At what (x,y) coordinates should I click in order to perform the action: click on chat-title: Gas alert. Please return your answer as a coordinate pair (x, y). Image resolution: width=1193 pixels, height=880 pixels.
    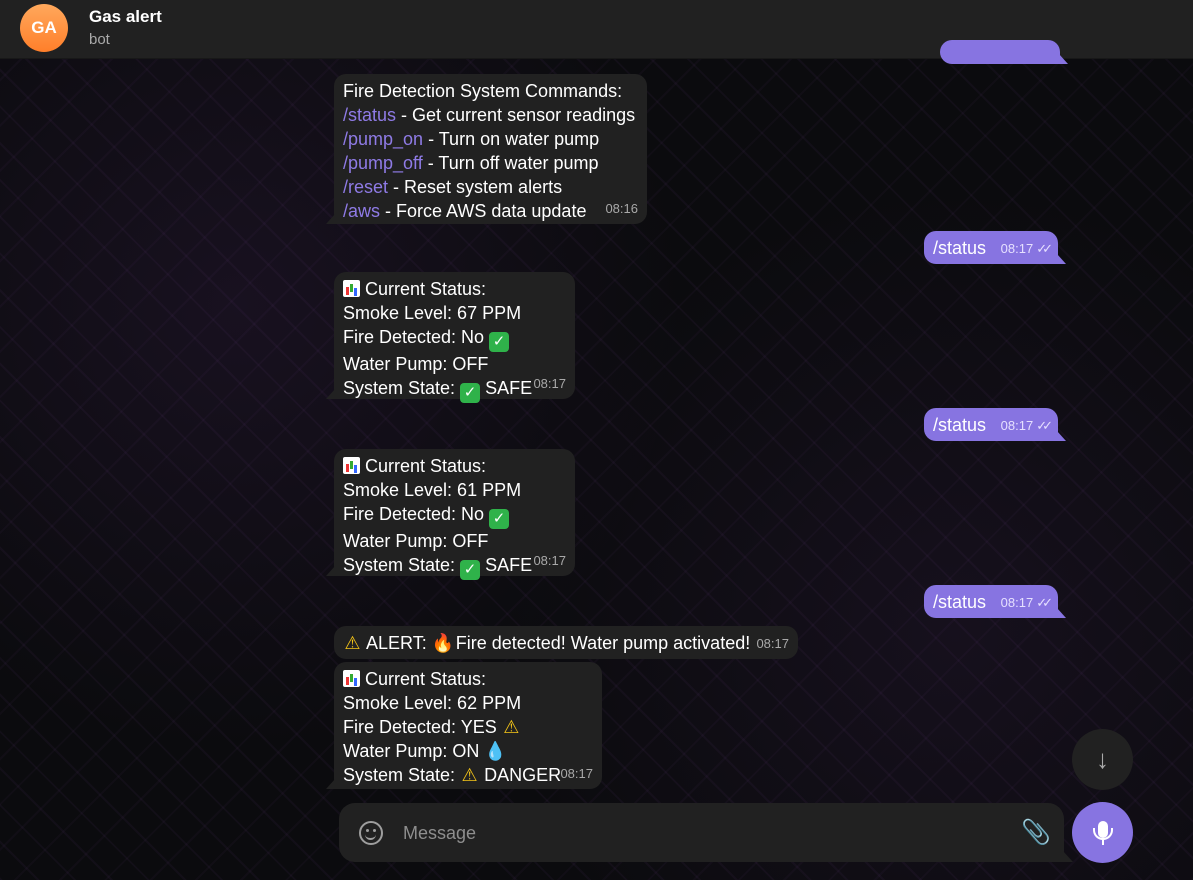
    Looking at the image, I should click on (125, 17).